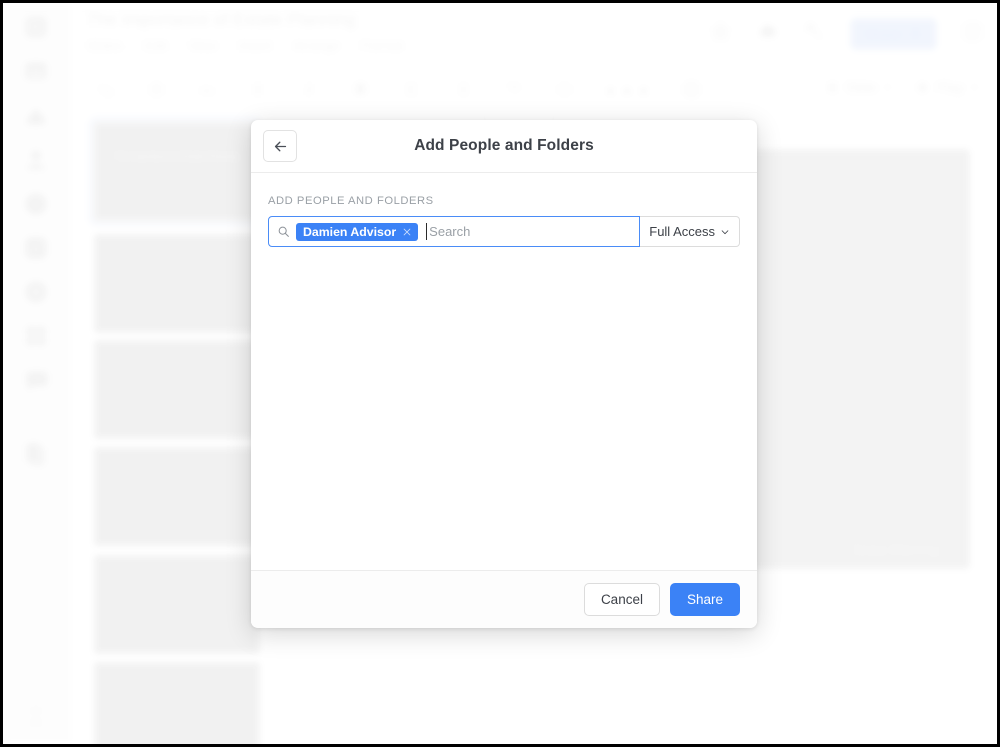 This screenshot has width=1000, height=747. I want to click on close-icon, so click(407, 232).